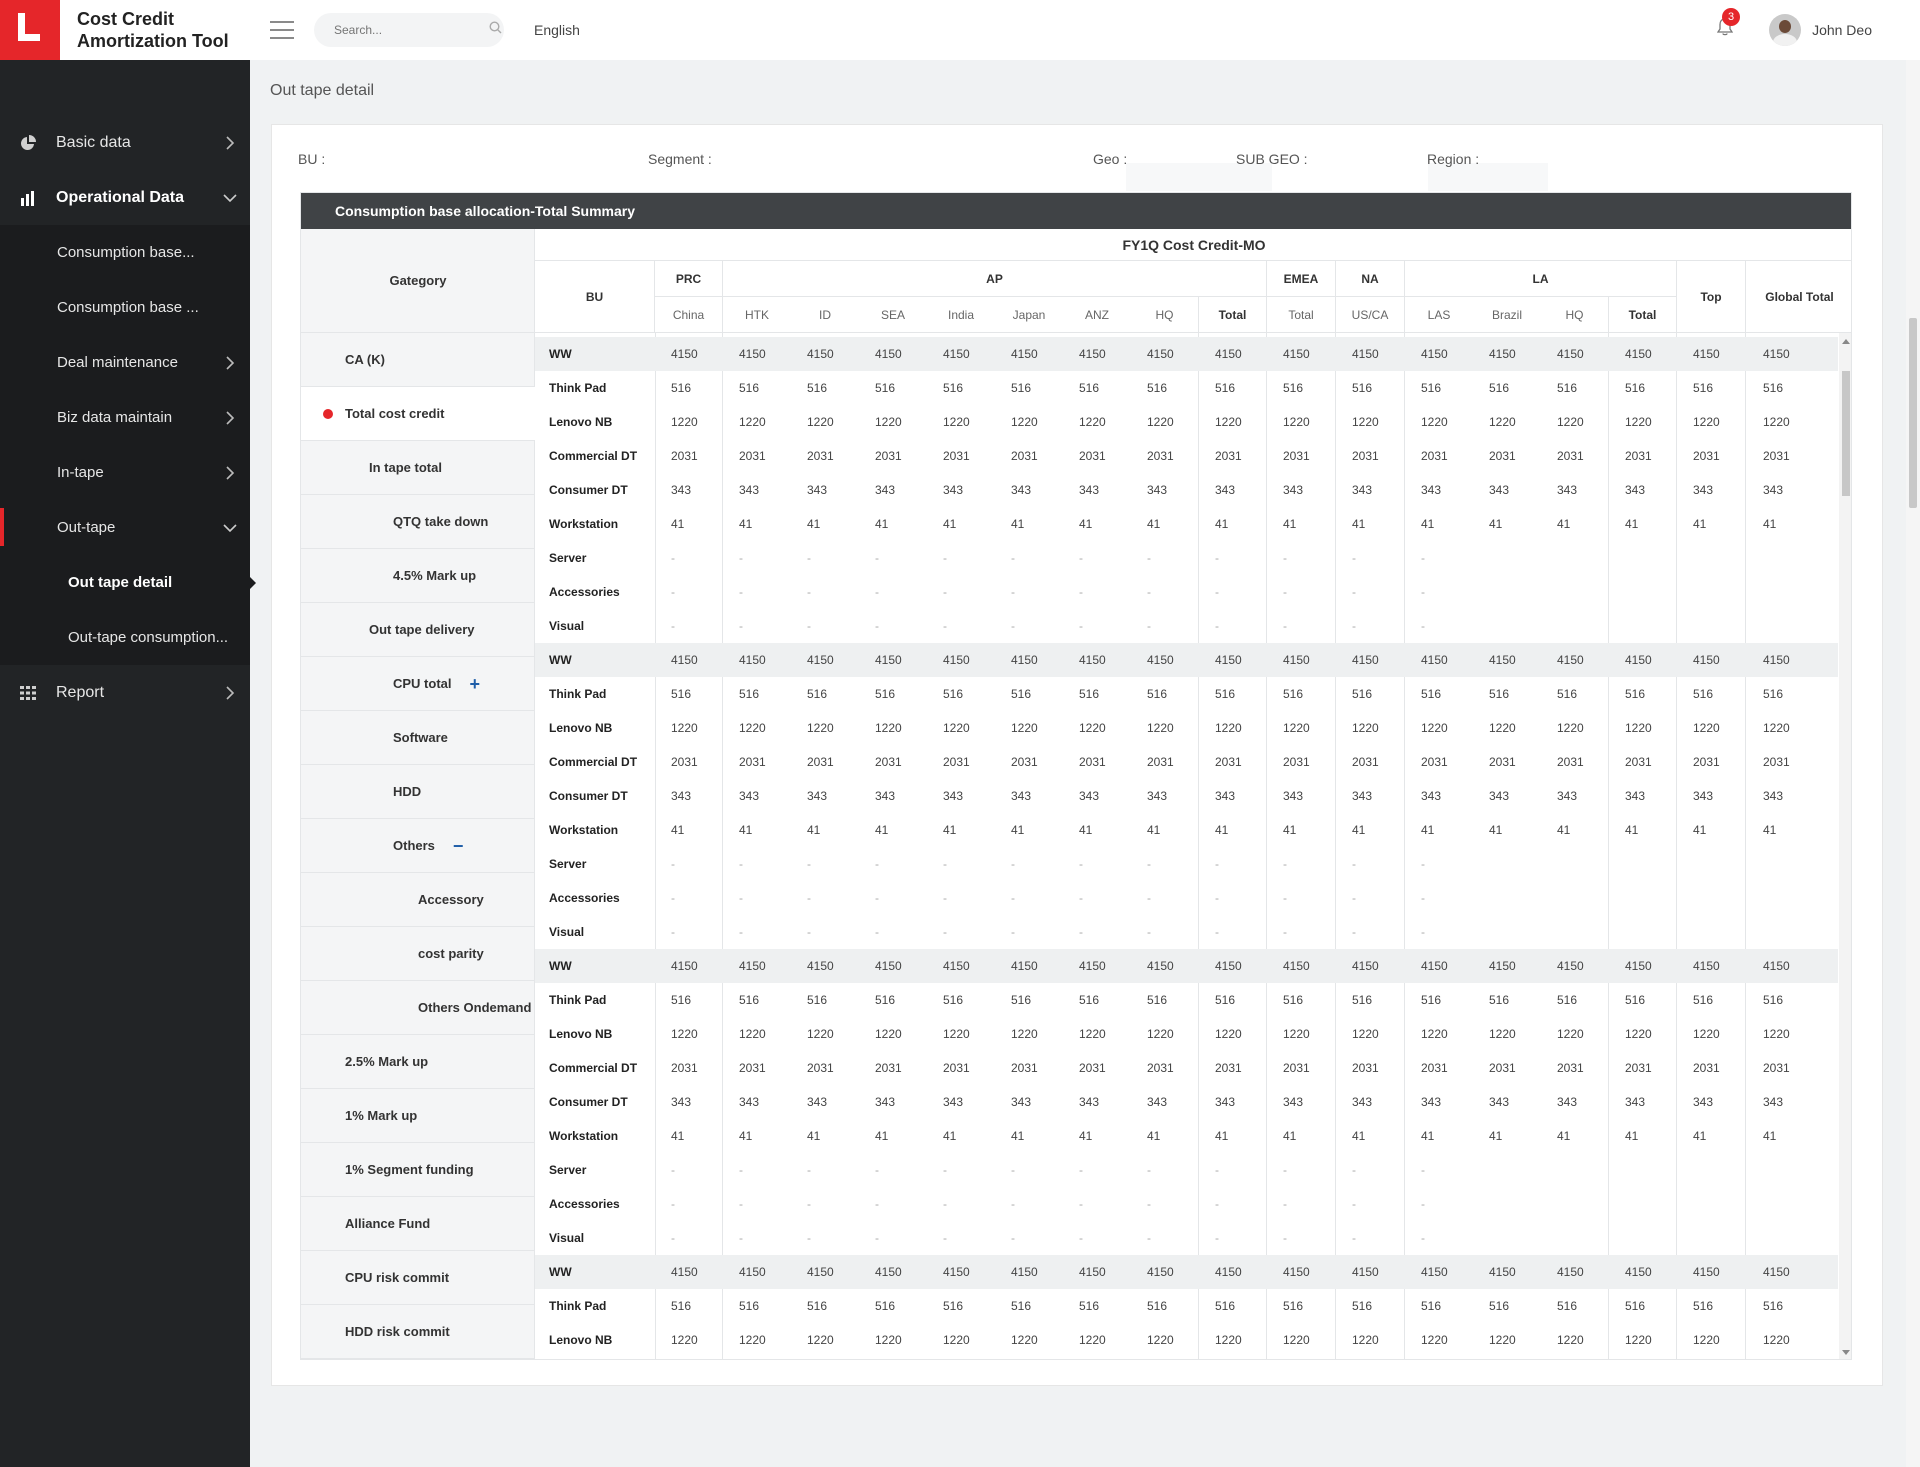 This screenshot has width=1920, height=1467. I want to click on row-bu-label: Workstation, so click(584, 1136).